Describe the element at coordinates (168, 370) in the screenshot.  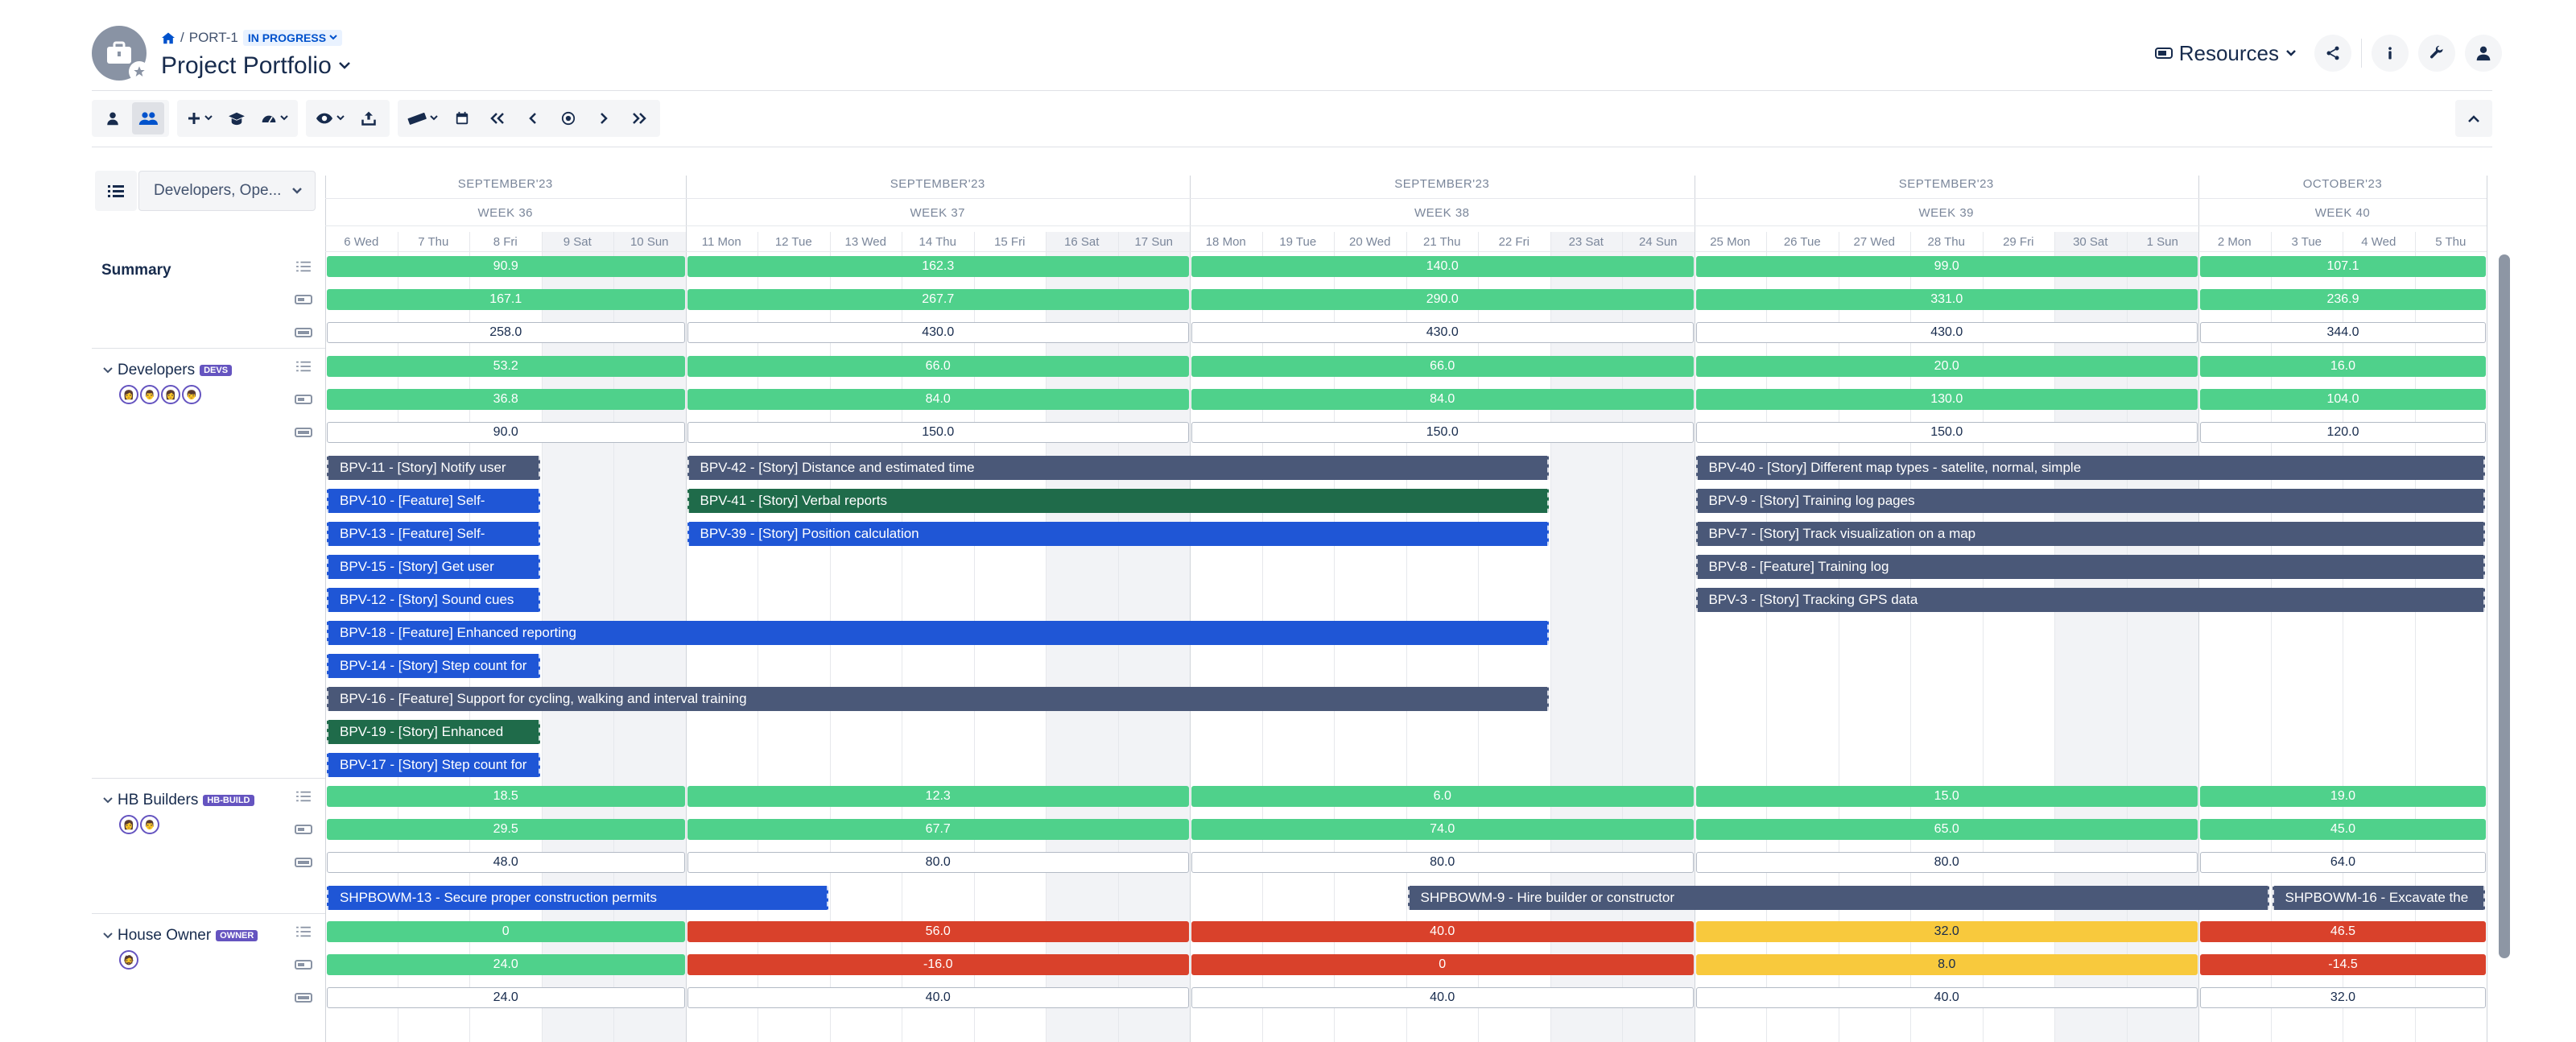
I see `group-title: Developers DEVS` at that location.